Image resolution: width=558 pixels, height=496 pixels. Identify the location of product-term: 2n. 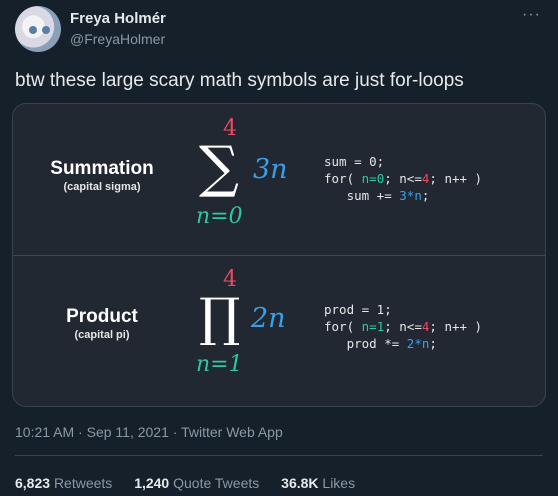
(268, 318).